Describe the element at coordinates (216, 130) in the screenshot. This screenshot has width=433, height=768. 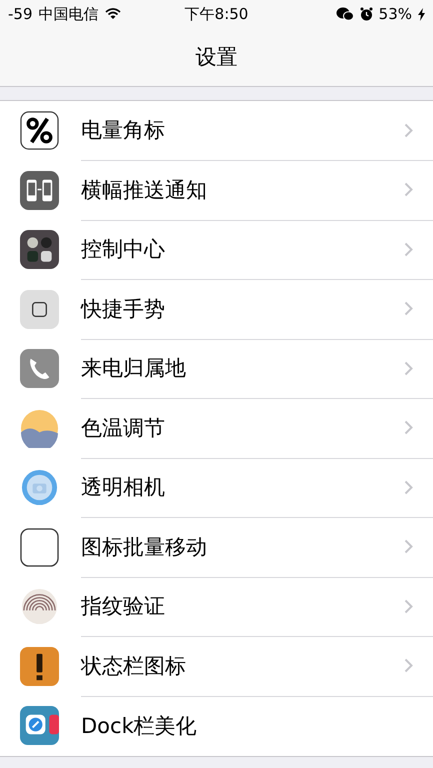
I see `settings-row: 电量角标` at that location.